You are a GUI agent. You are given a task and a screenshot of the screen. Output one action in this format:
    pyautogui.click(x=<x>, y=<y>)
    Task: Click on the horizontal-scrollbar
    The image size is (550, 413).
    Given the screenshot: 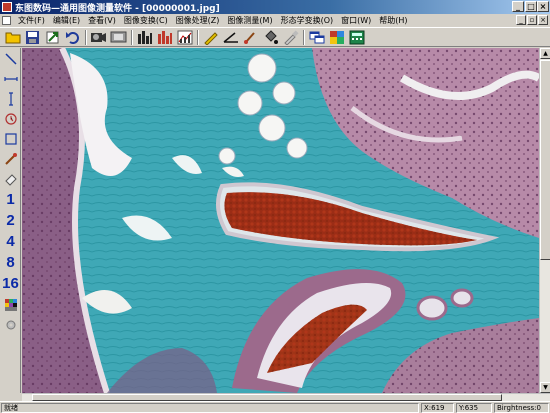 What is the action you would take?
    pyautogui.click(x=286, y=397)
    